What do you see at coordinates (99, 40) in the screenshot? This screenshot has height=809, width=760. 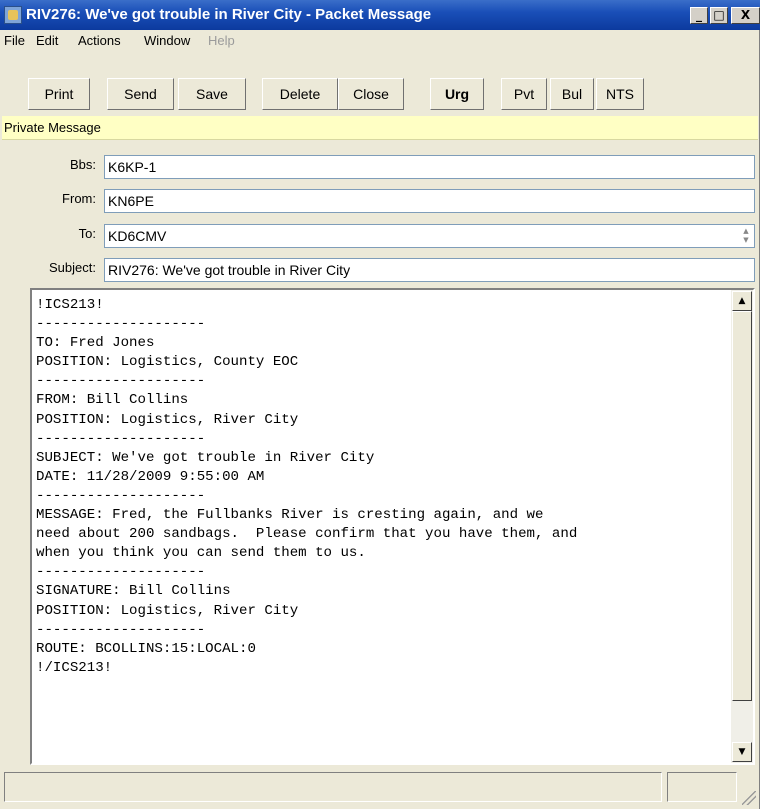 I see `menu-actions: Actions` at bounding box center [99, 40].